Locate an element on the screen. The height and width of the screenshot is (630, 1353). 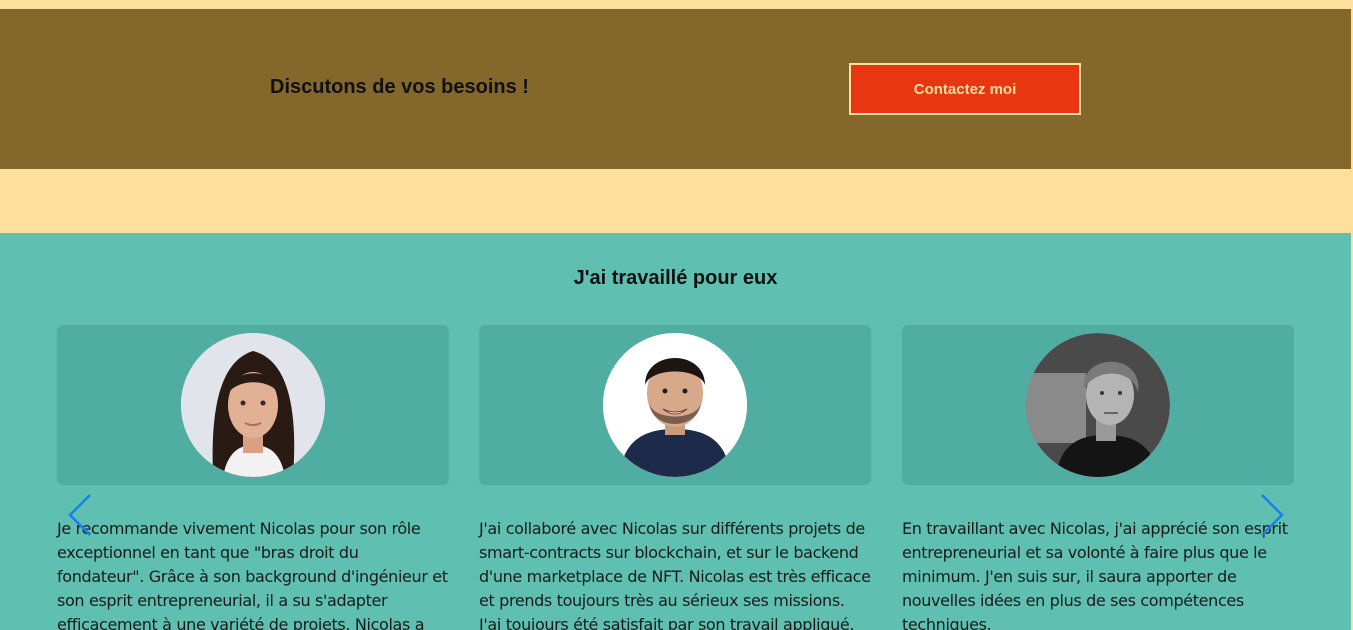
avatar-man-smiling-portrait is located at coordinates (675, 405).